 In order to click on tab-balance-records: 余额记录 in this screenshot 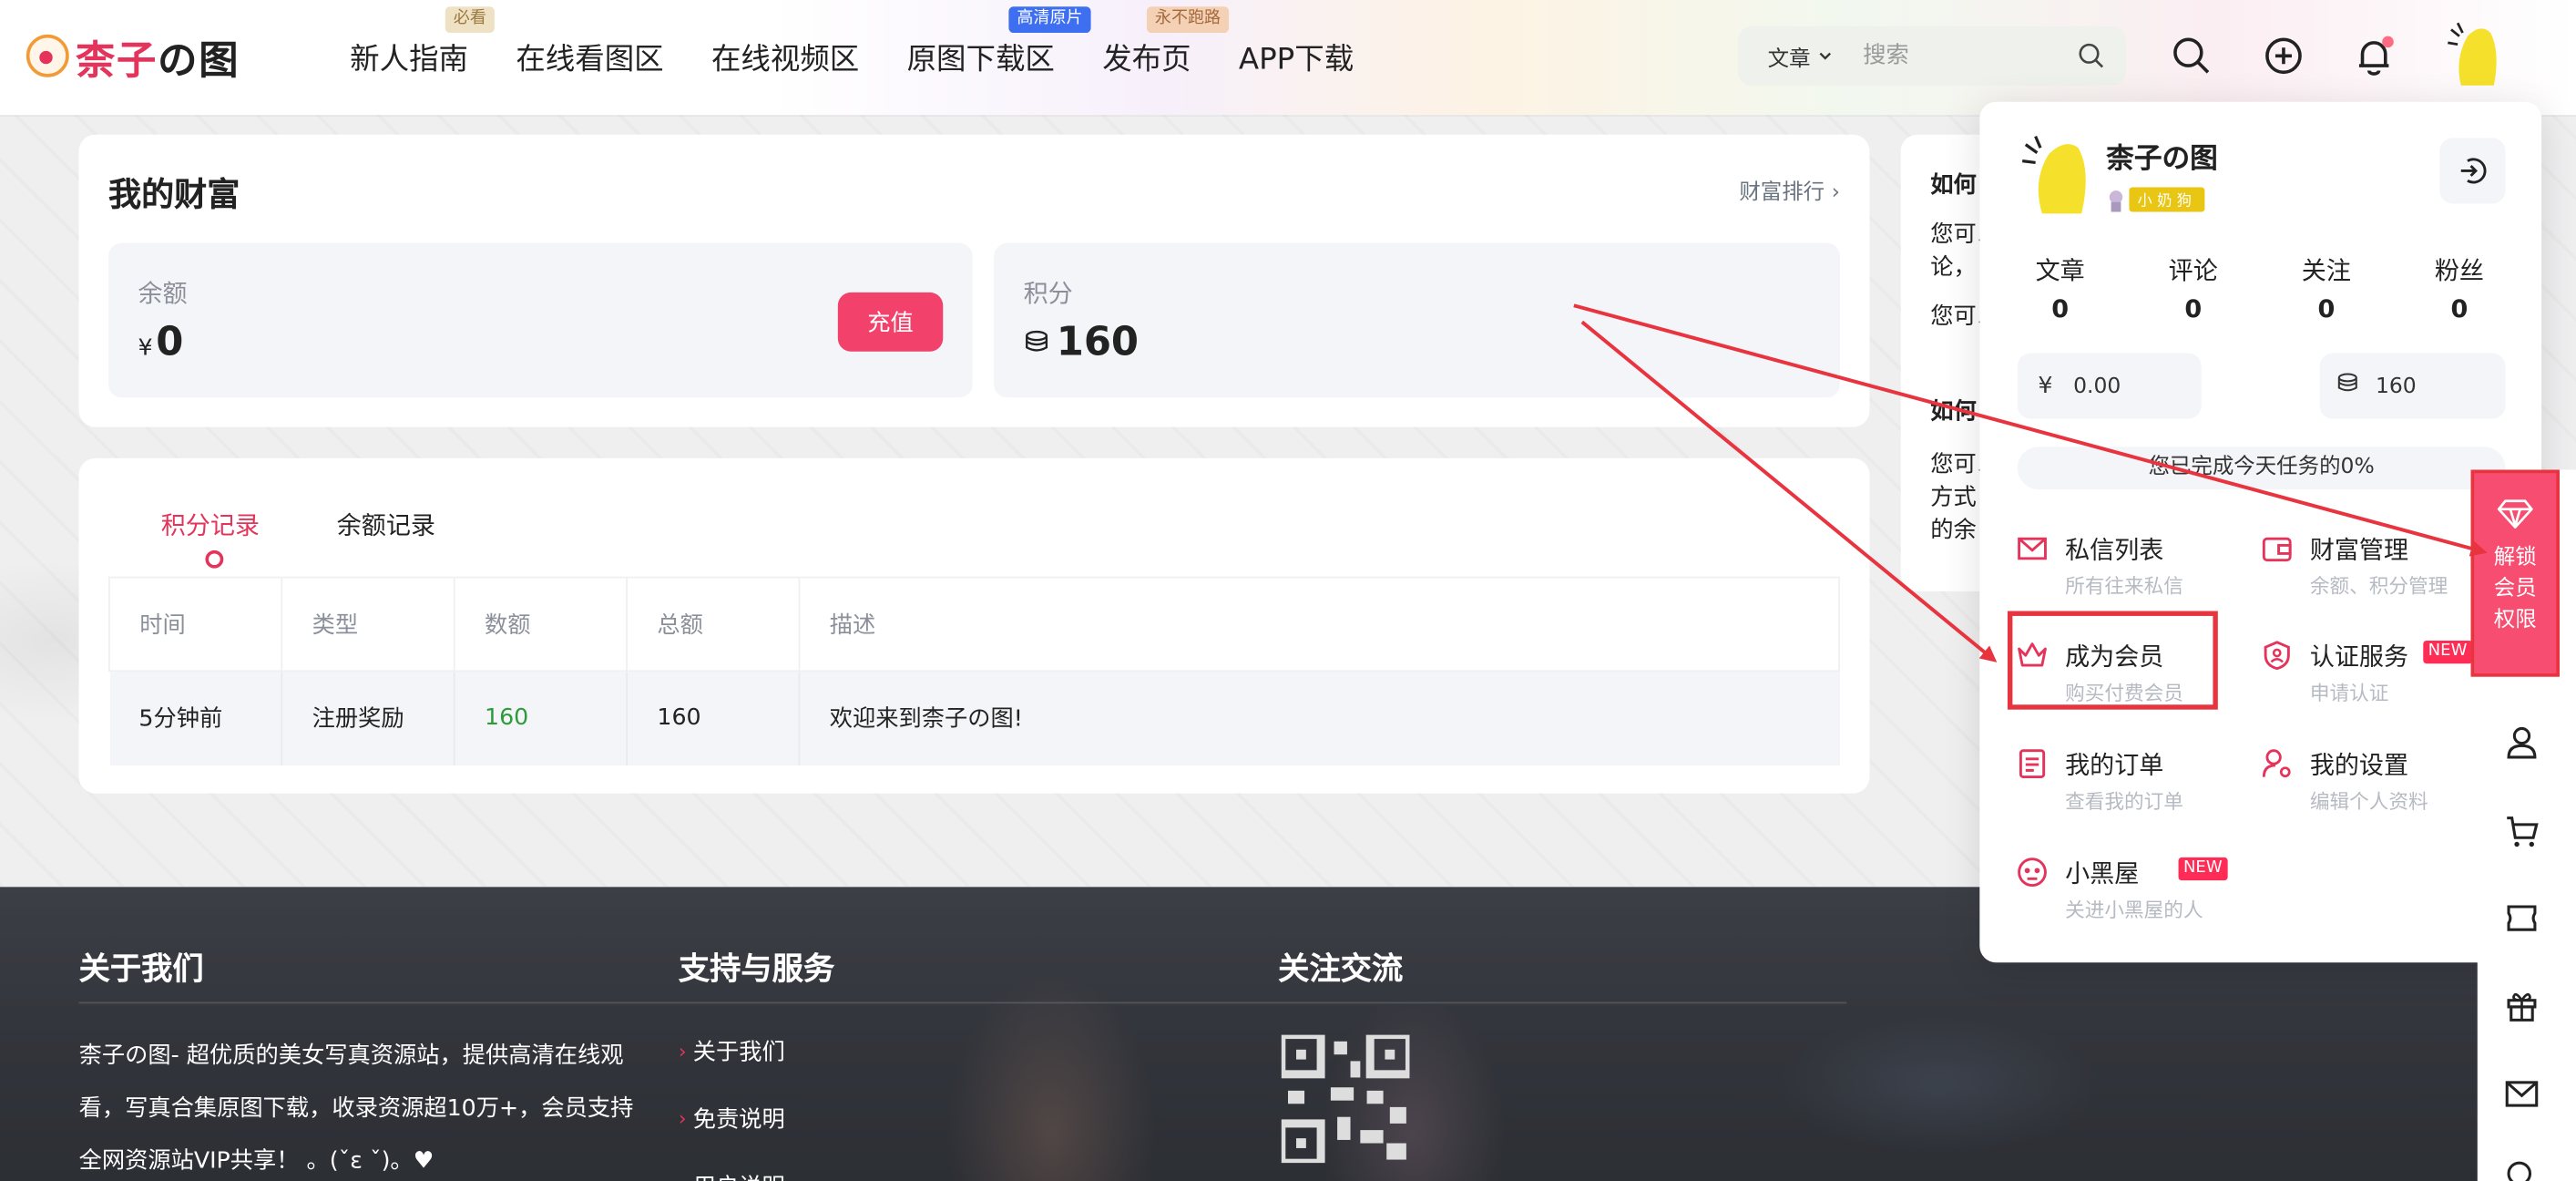, I will do `click(386, 525)`.